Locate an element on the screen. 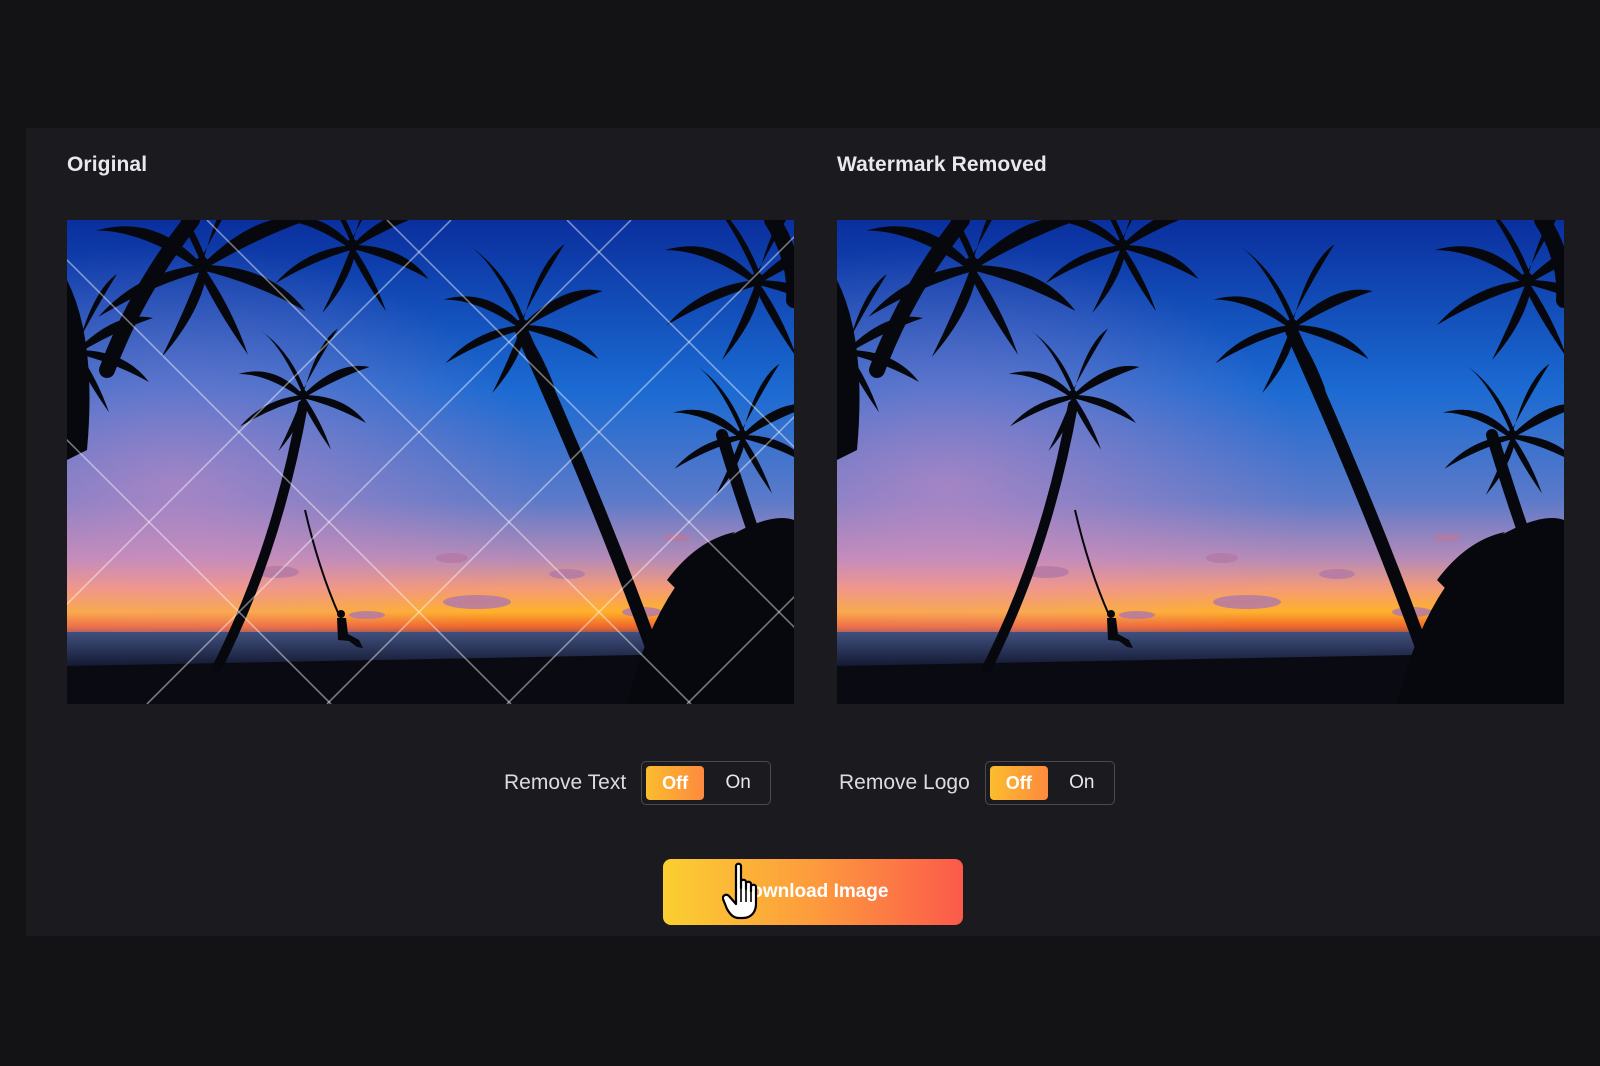 This screenshot has width=1600, height=1066. remove-text-toggle: Off On is located at coordinates (706, 783).